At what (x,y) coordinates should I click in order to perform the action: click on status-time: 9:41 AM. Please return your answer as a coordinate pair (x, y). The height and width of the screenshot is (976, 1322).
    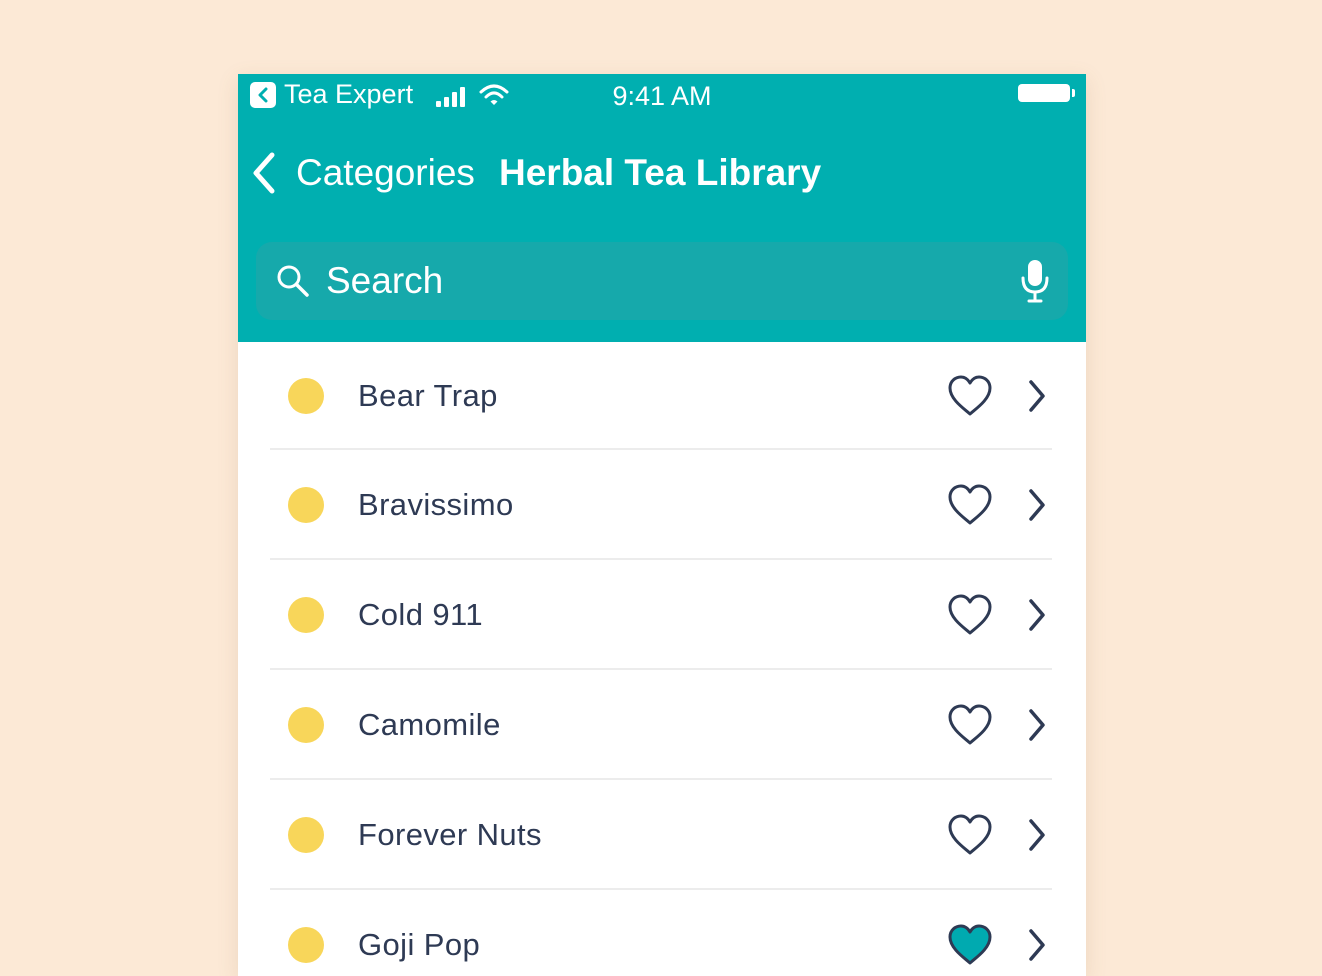
    Looking at the image, I should click on (662, 96).